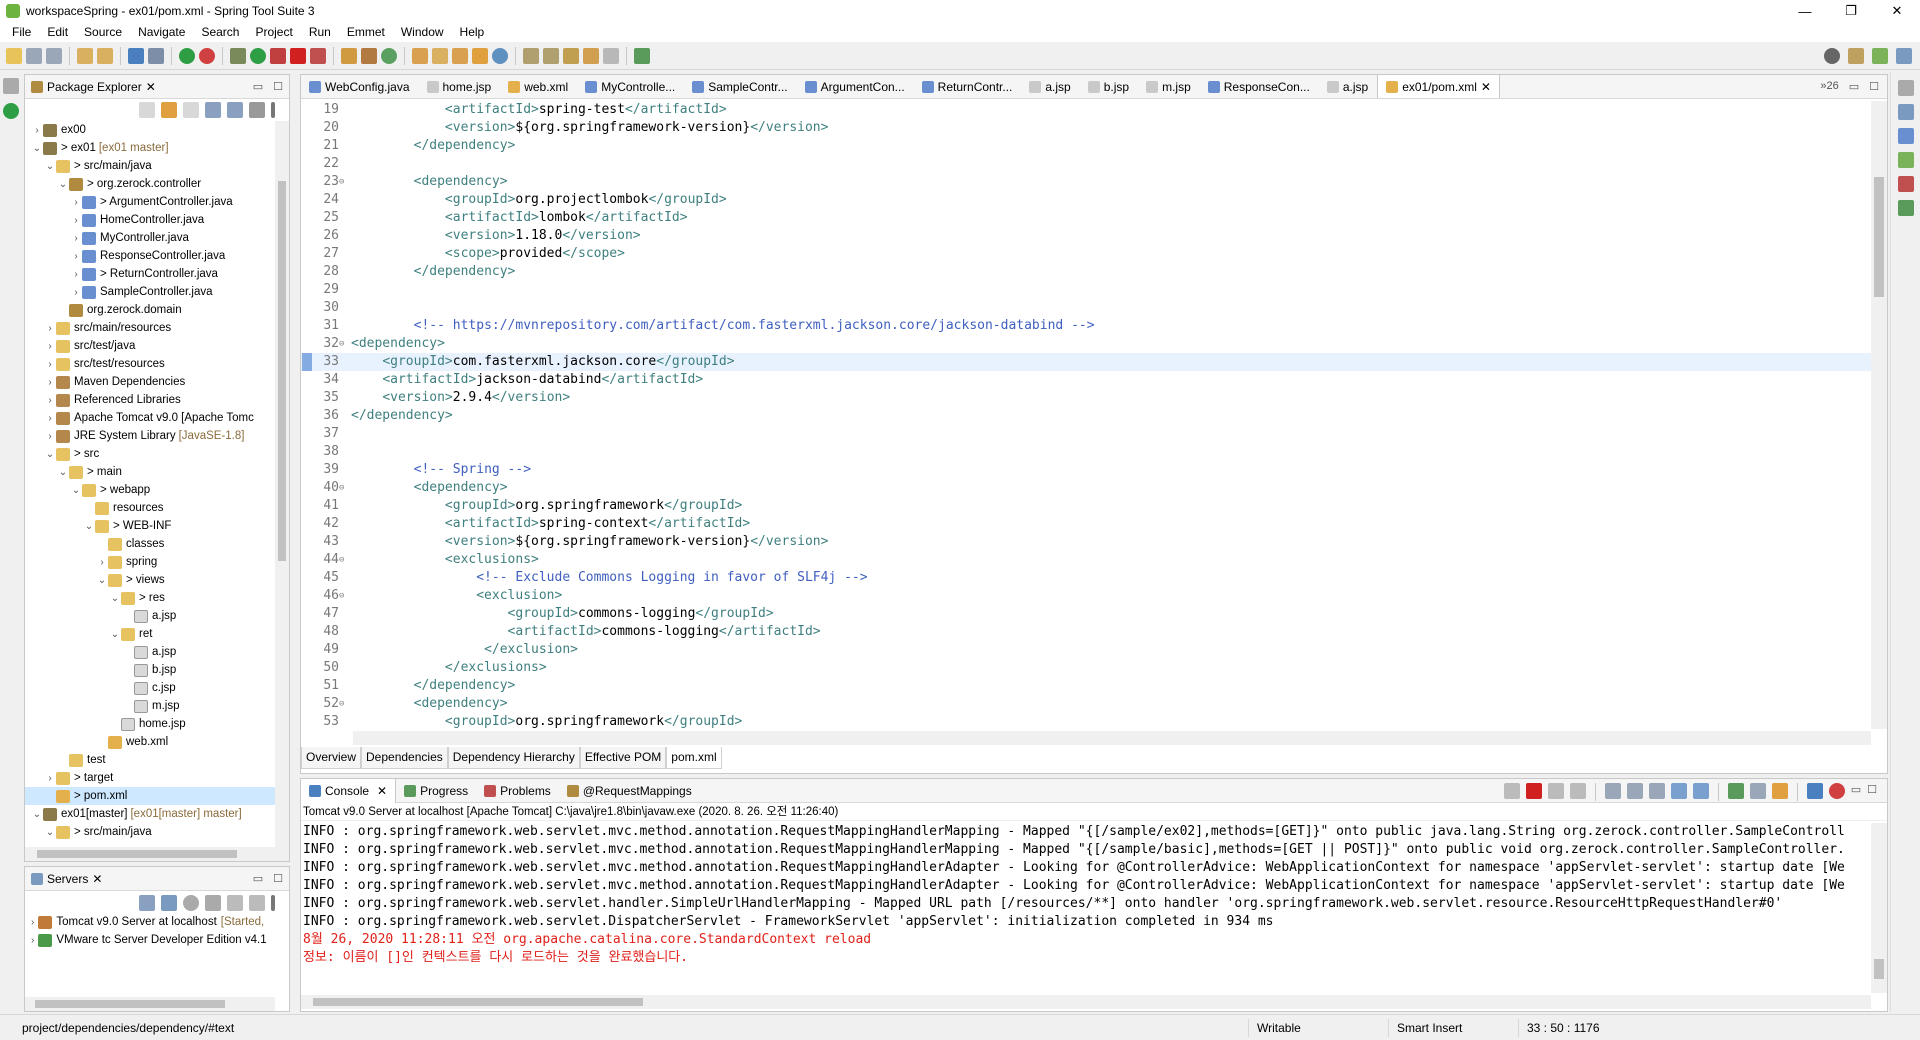 This screenshot has width=1920, height=1040. I want to click on code-line: 46 ⊖ <exclusion>, so click(1086, 596).